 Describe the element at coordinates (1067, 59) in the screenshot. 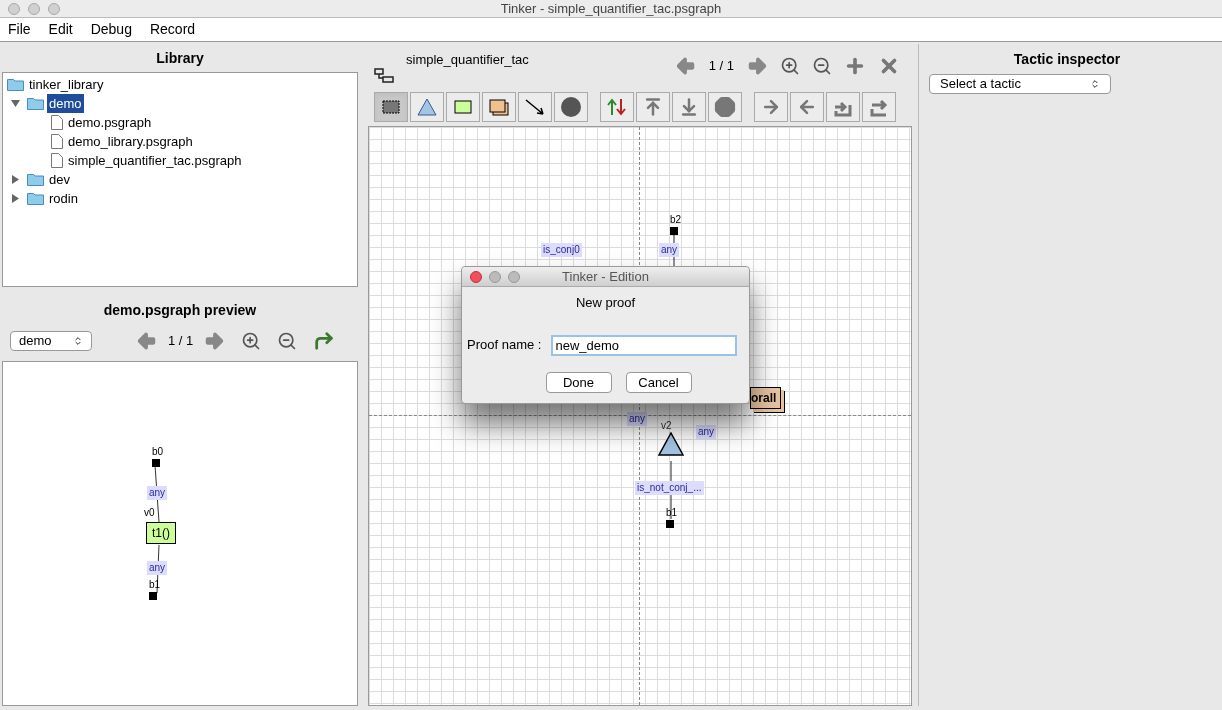

I see `panel-title: Tactic inspector` at that location.